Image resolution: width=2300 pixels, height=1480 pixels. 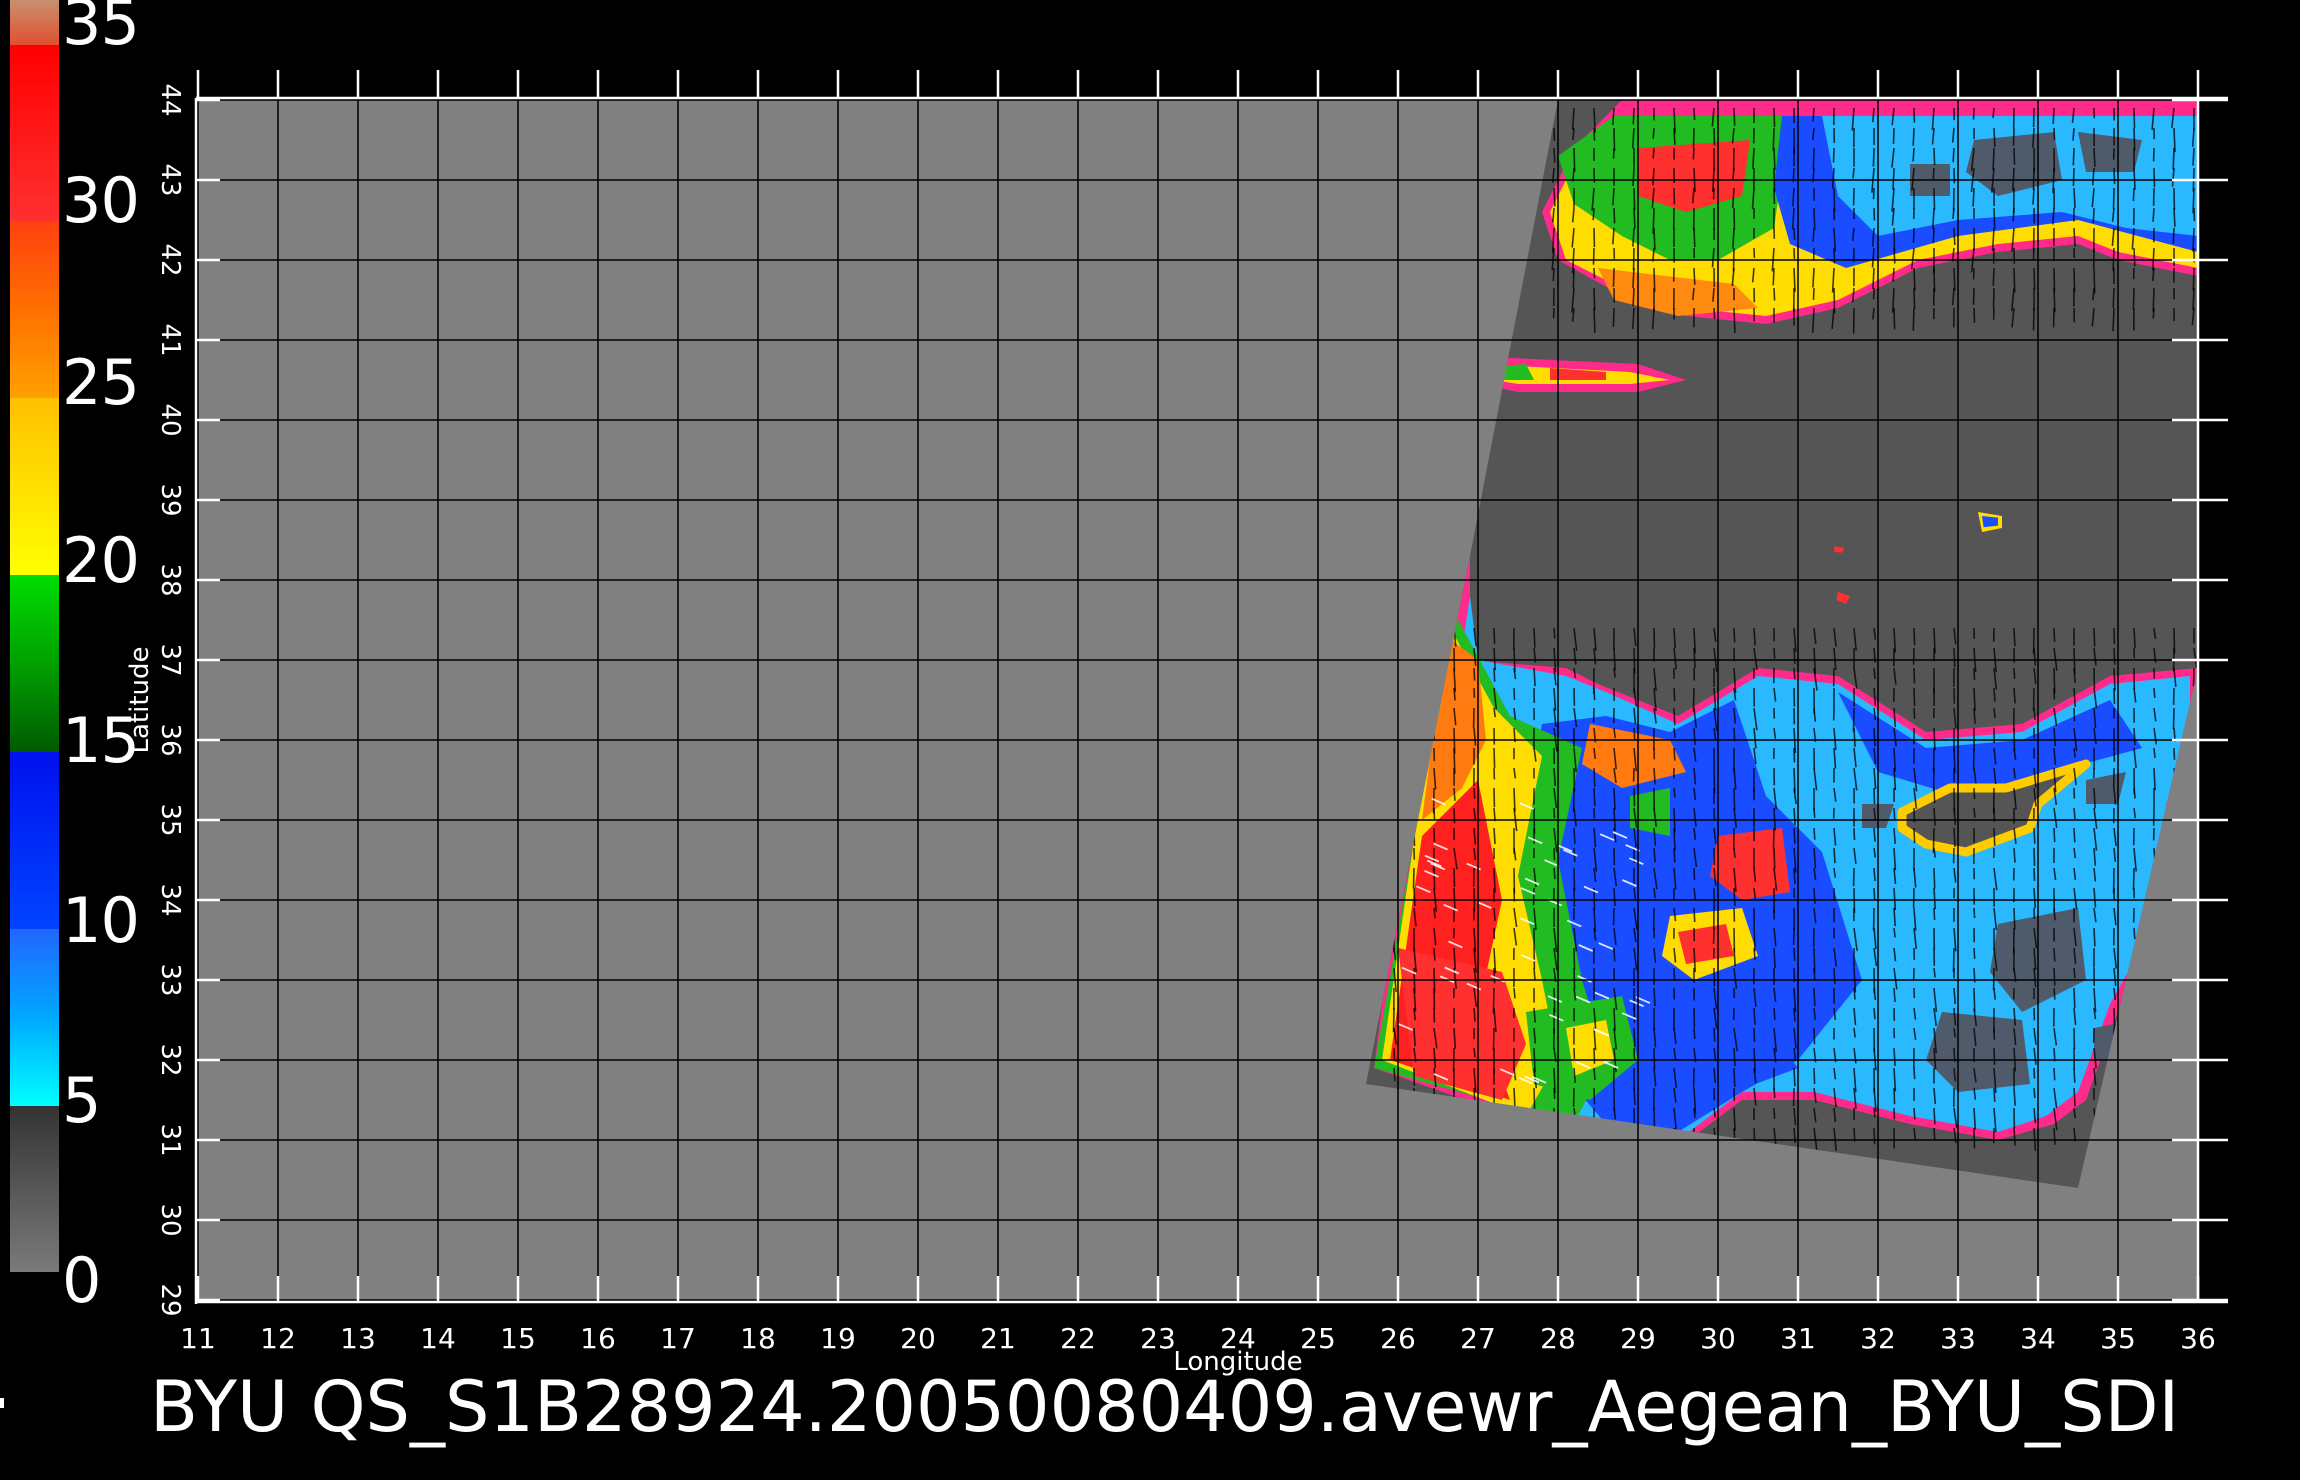 I want to click on y-tick-label: 35, so click(x=170, y=819).